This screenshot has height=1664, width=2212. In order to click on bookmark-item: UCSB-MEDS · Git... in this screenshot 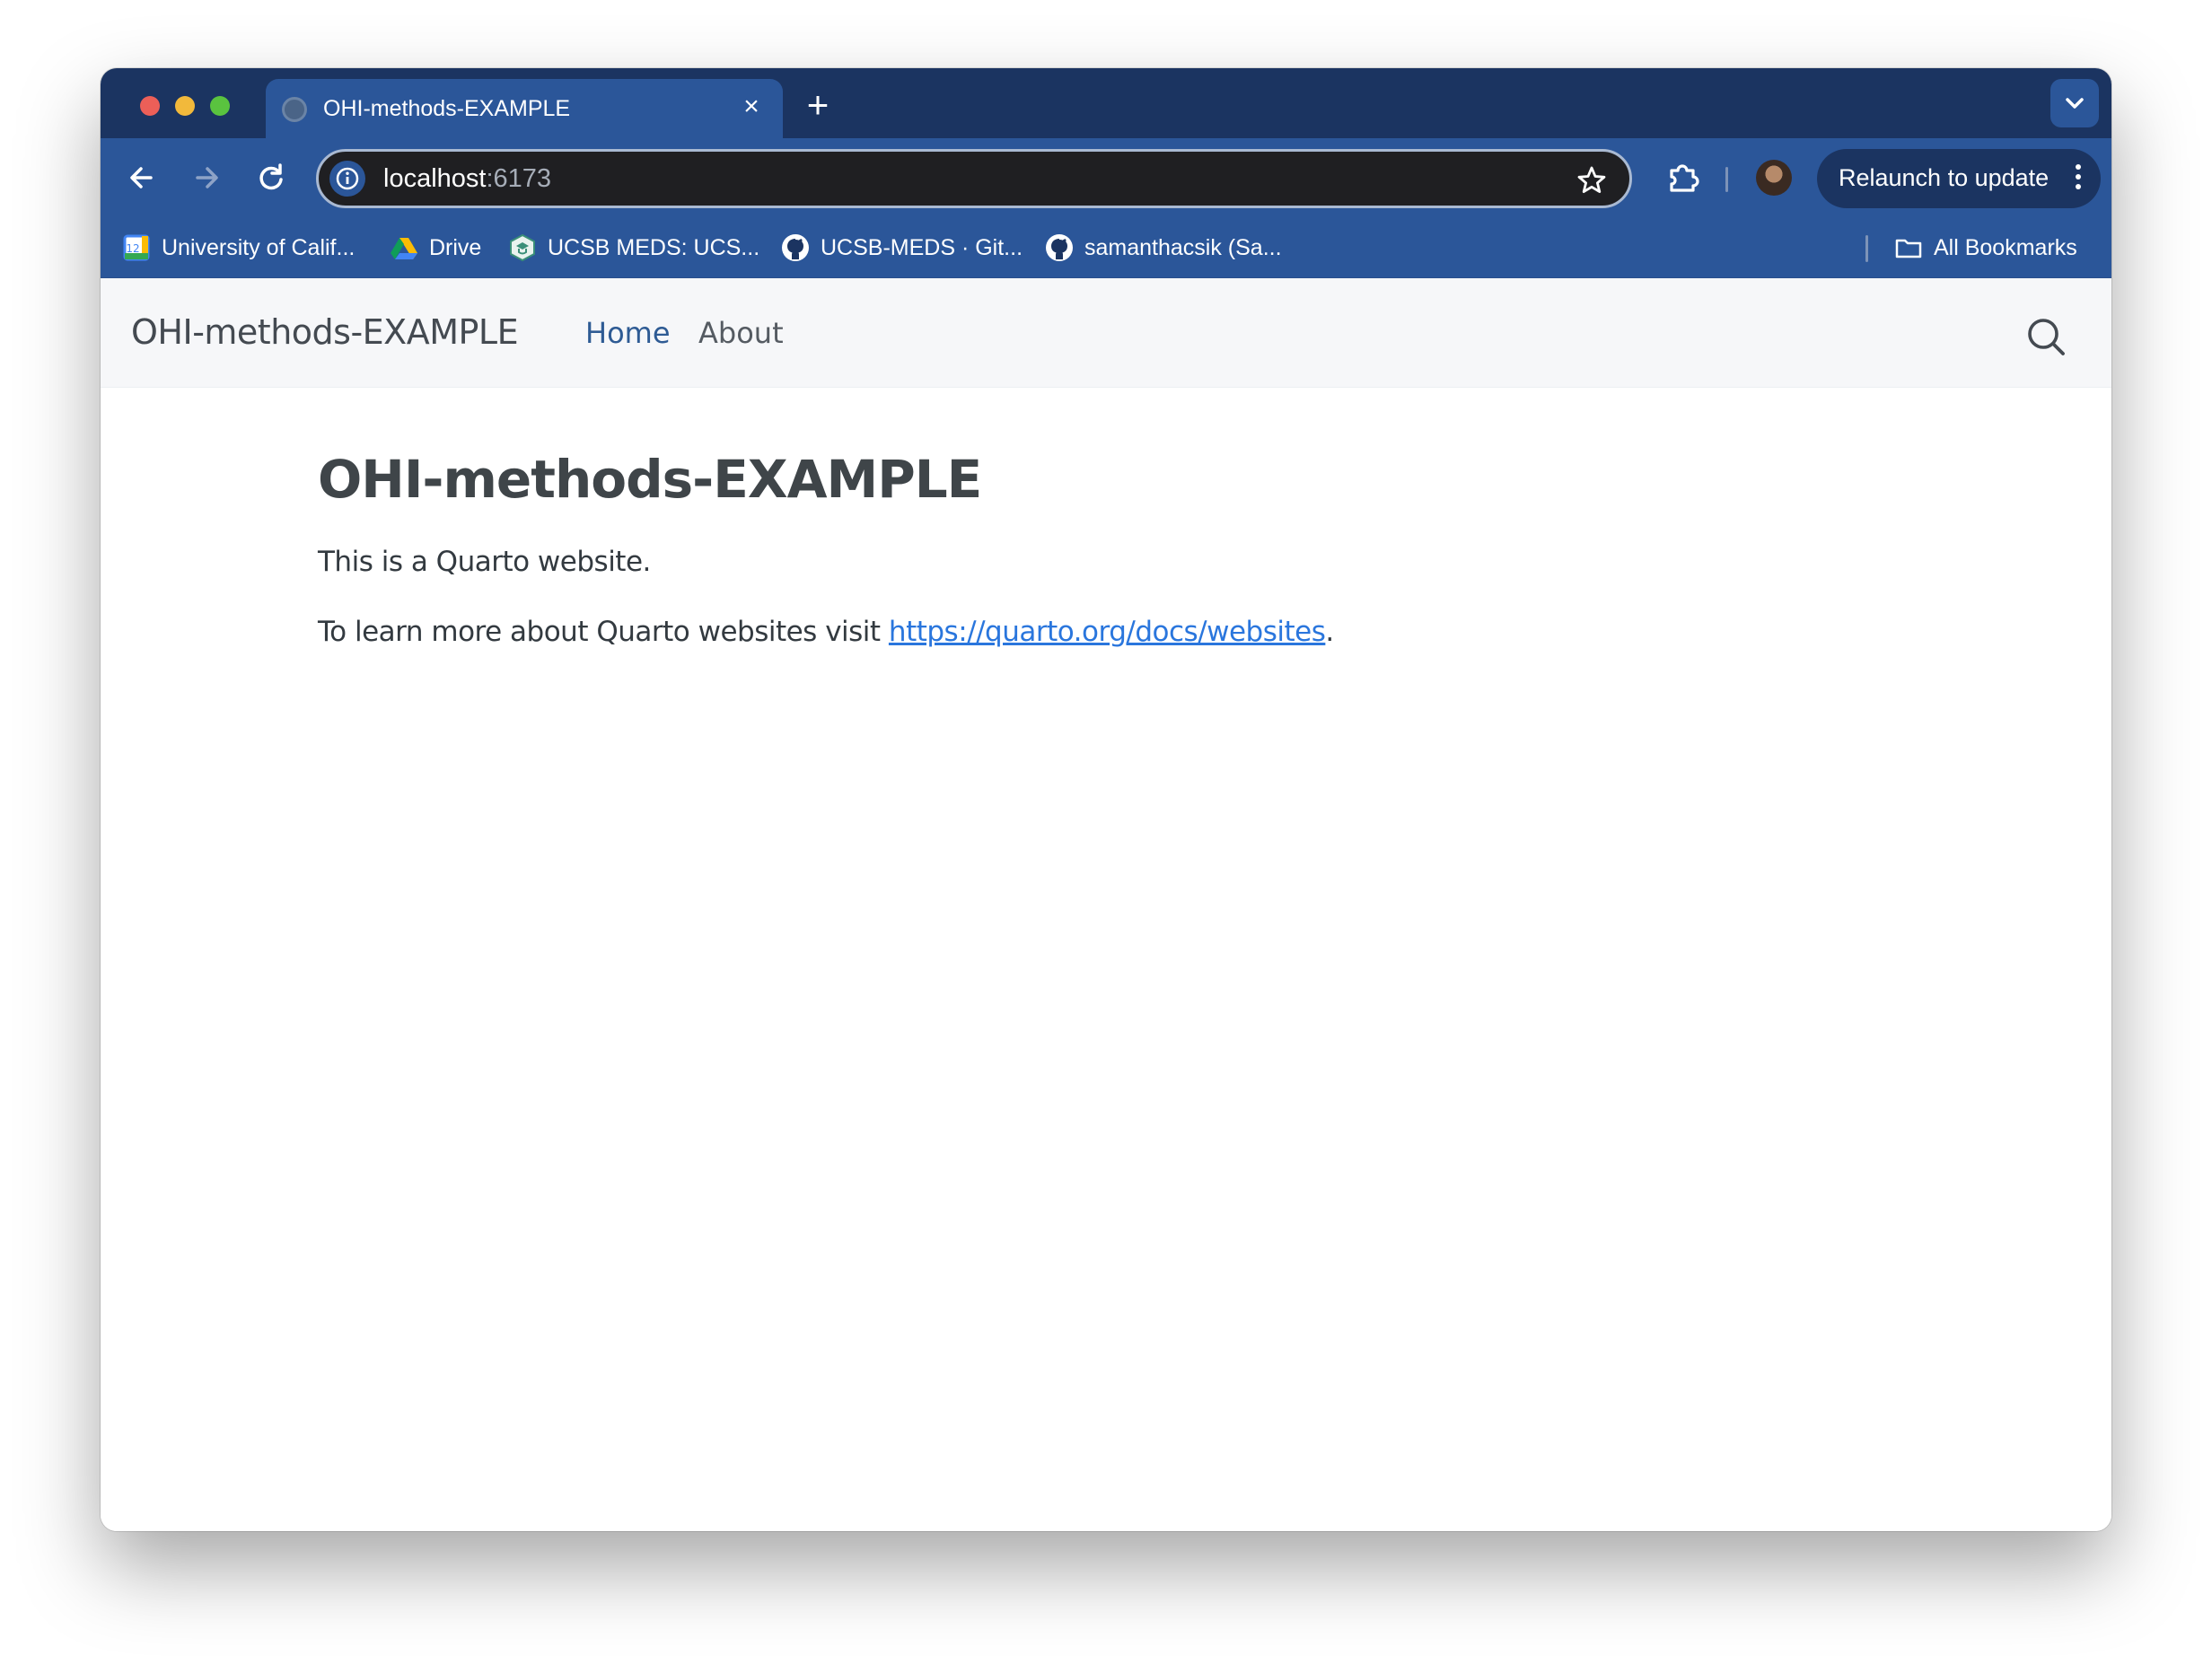, I will do `click(902, 248)`.